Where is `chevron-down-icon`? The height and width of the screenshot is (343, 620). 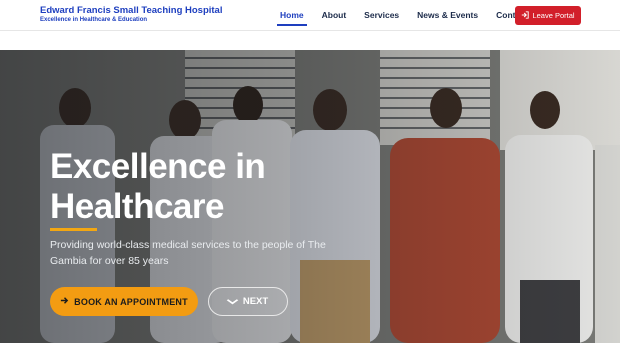 chevron-down-icon is located at coordinates (232, 302).